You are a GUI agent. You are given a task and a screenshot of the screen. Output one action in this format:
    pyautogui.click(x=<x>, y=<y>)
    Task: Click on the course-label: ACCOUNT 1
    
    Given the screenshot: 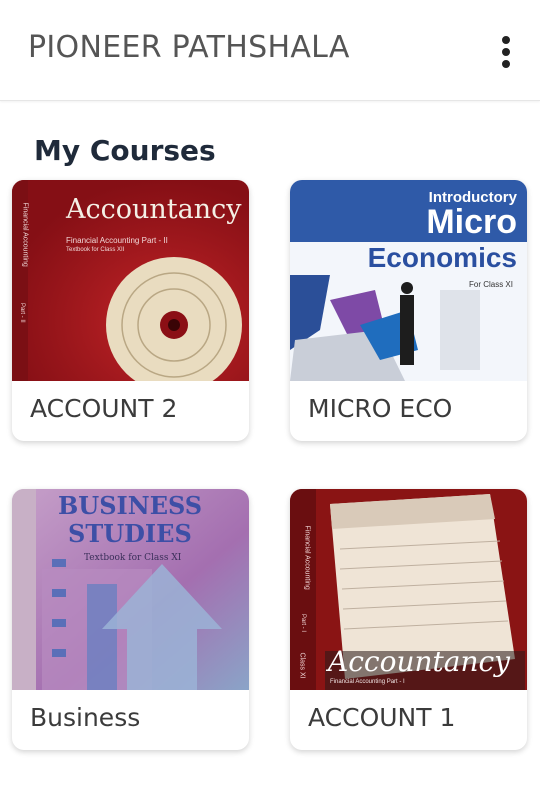 What is the action you would take?
    pyautogui.click(x=382, y=717)
    